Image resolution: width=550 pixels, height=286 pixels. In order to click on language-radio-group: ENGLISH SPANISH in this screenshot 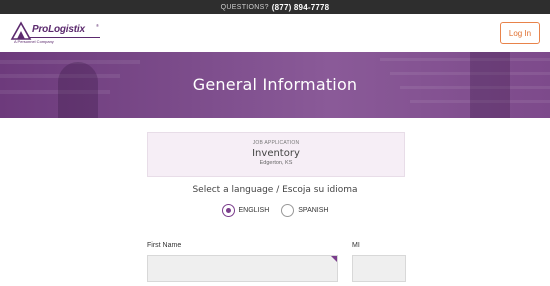, I will do `click(275, 210)`.